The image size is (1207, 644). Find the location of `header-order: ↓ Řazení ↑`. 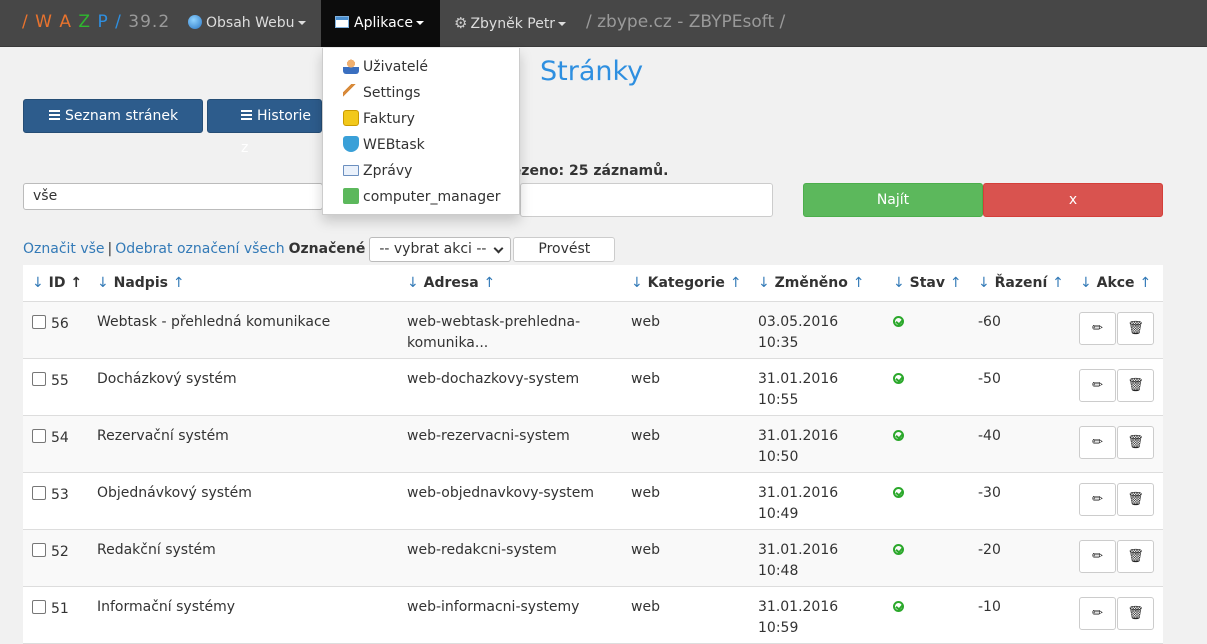

header-order: ↓ Řazení ↑ is located at coordinates (1021, 283).